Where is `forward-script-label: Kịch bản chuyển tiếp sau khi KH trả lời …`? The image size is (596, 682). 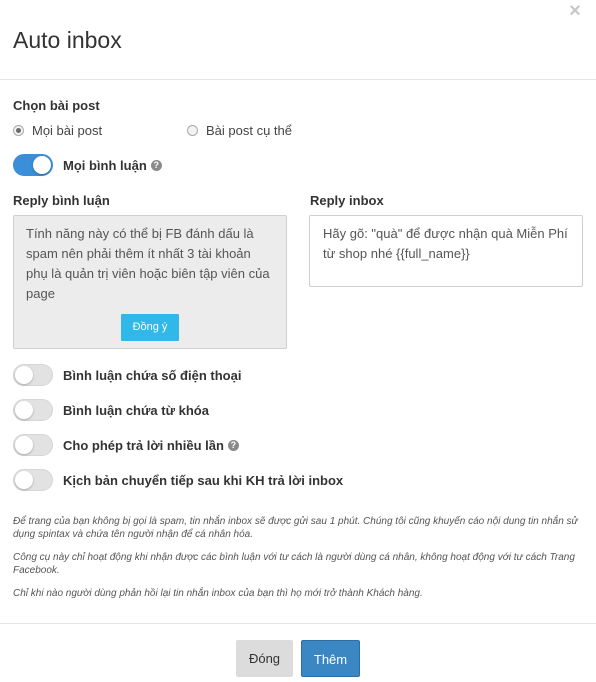 forward-script-label: Kịch bản chuyển tiếp sau khi KH trả lời … is located at coordinates (203, 480).